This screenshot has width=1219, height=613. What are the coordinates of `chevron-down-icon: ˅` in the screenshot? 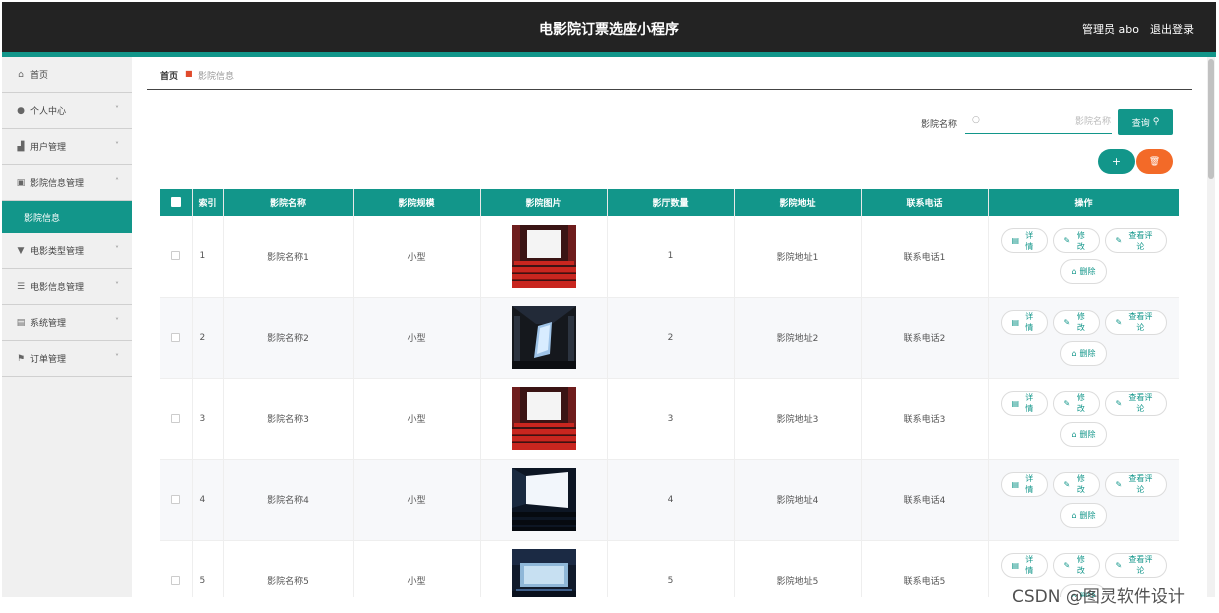 It's located at (117, 109).